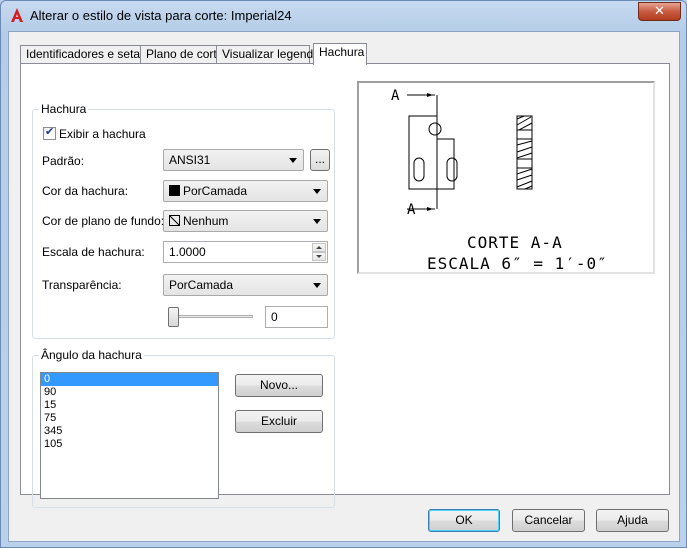 The height and width of the screenshot is (548, 687). Describe the element at coordinates (173, 317) in the screenshot. I see `transparency-slider-thumb` at that location.